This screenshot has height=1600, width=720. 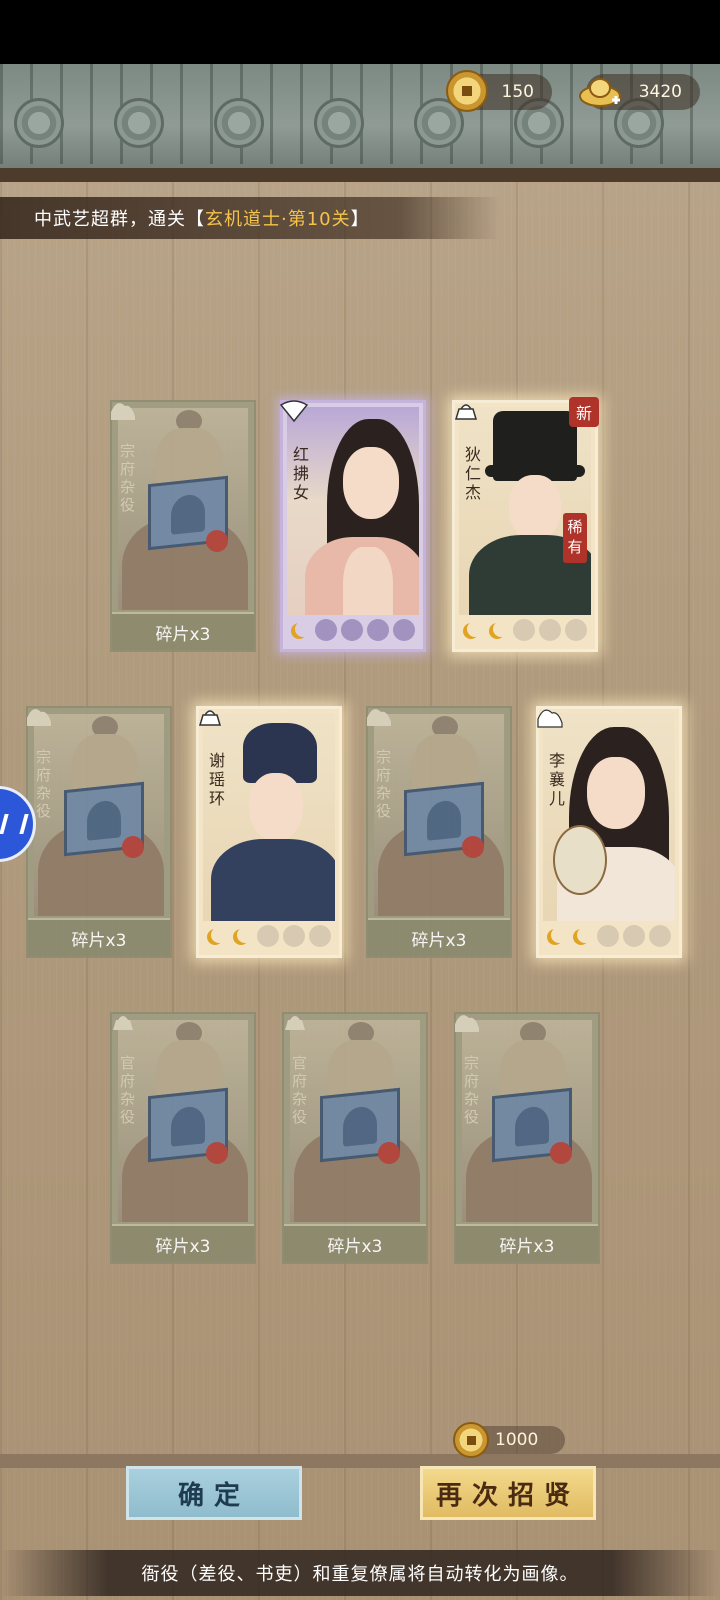 What do you see at coordinates (517, 1440) in the screenshot?
I see `recruit-cost-amount: 1000` at bounding box center [517, 1440].